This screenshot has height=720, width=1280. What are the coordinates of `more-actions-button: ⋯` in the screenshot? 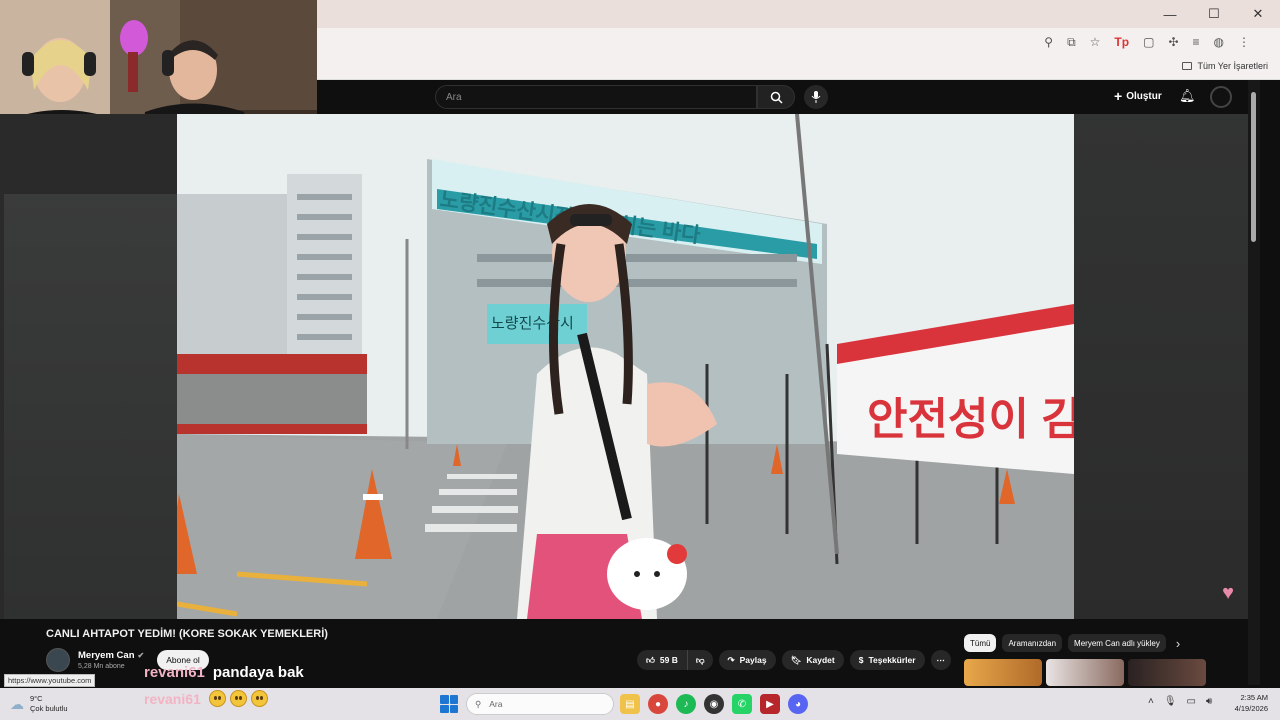 It's located at (940, 660).